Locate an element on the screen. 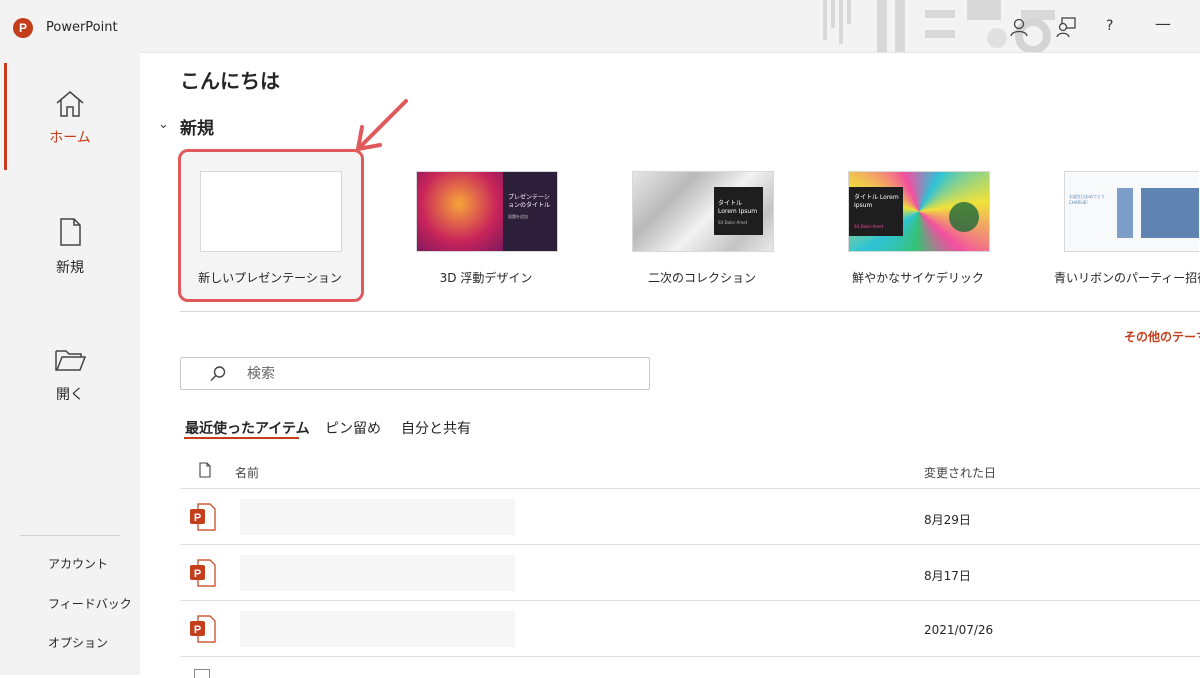 This screenshot has width=1200, height=678. file-row: P 8月17日 is located at coordinates (690, 572).